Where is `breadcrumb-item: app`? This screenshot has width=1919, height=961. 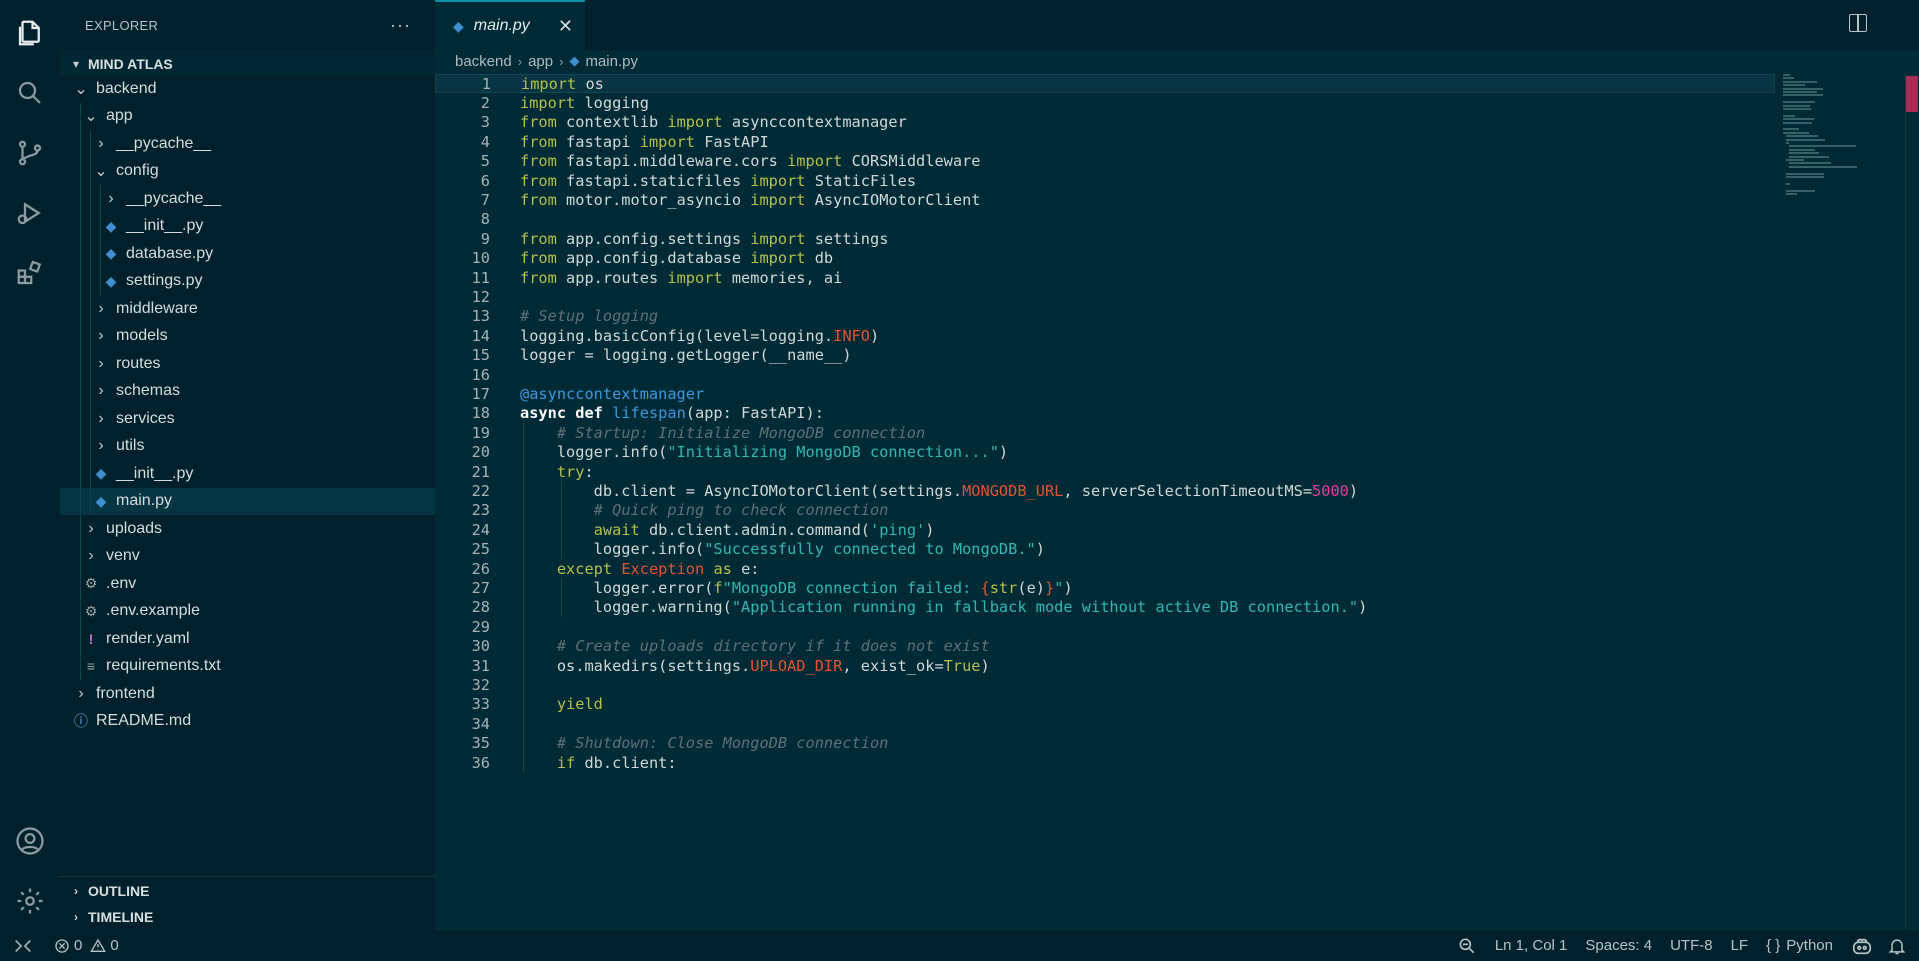 breadcrumb-item: app is located at coordinates (540, 61).